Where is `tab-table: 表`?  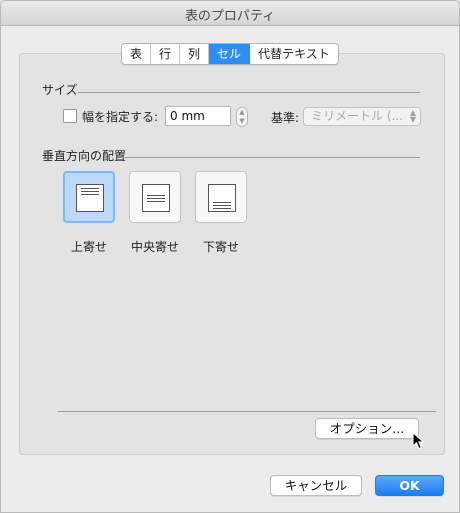
tab-table: 表 is located at coordinates (137, 54).